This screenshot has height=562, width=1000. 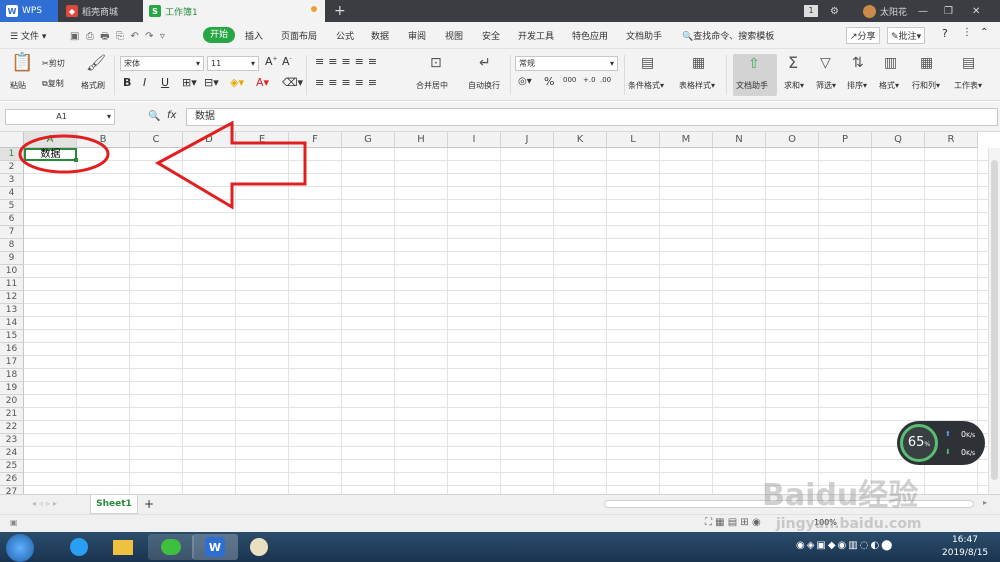 I want to click on wechat-icon, so click(x=171, y=547).